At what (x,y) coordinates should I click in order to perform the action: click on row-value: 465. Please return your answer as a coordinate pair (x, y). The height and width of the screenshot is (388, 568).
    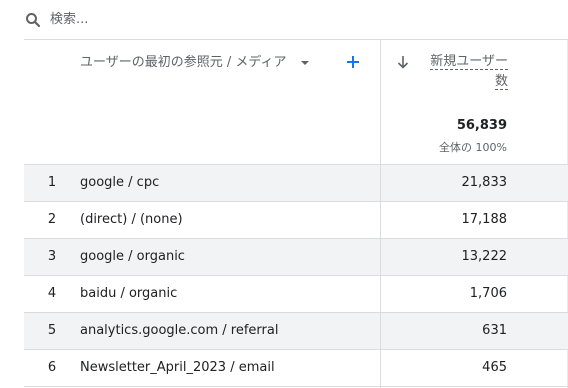
    Looking at the image, I should click on (494, 367).